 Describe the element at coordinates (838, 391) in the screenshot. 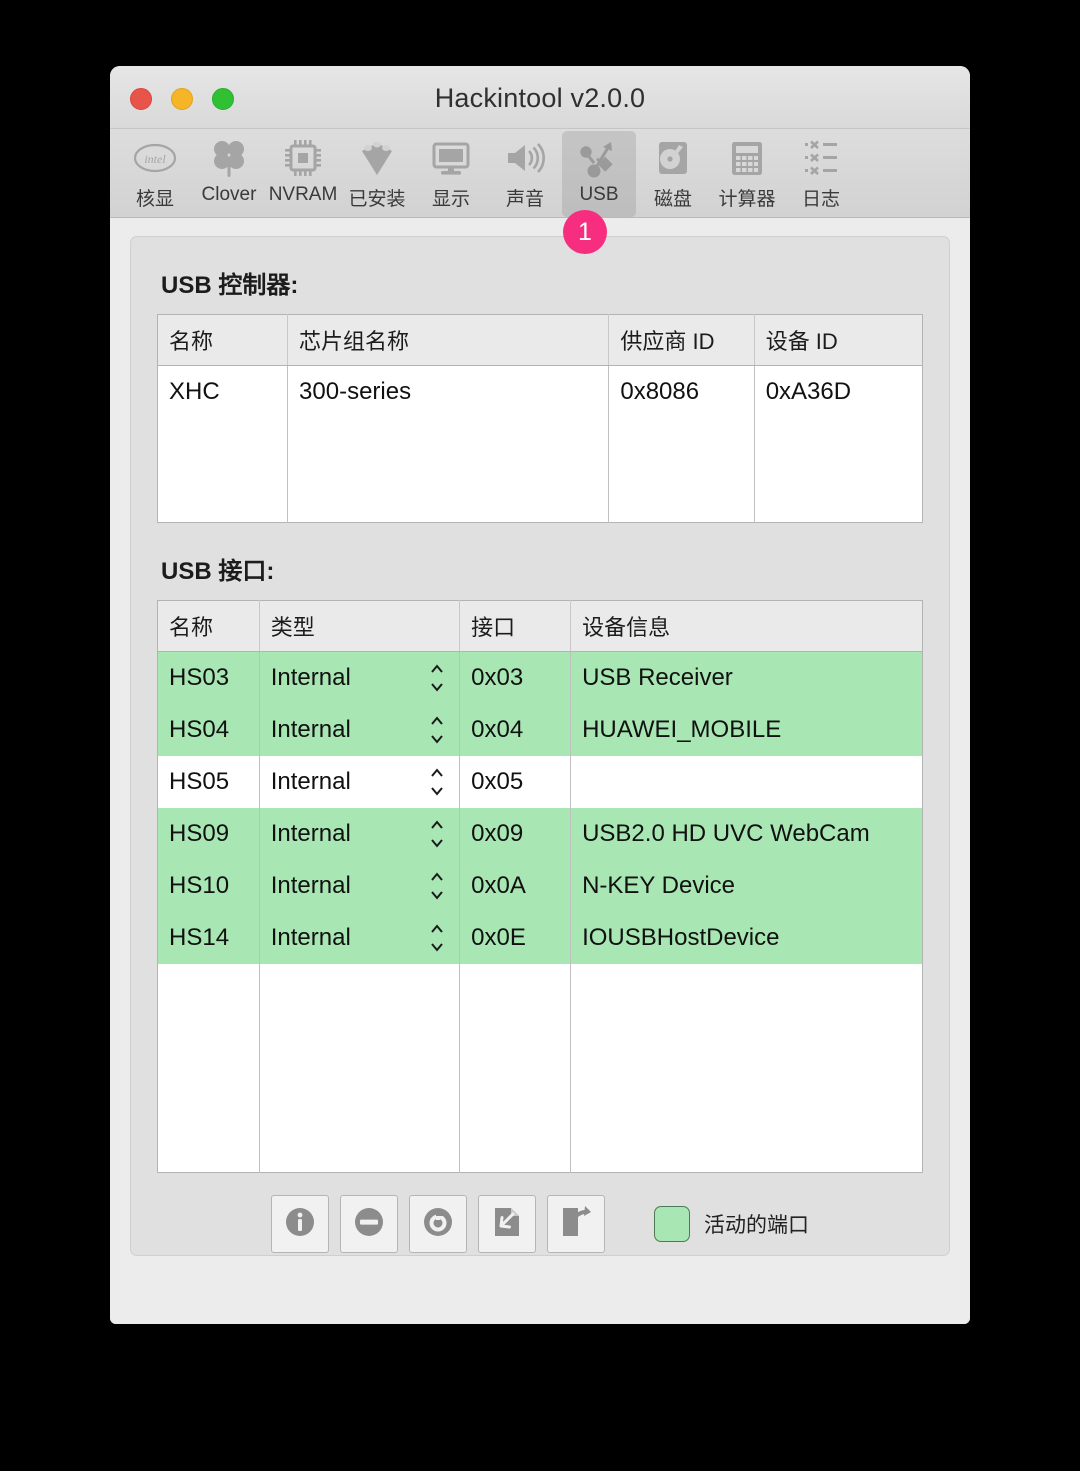

I see `controller-device-id: 0xA36D` at that location.